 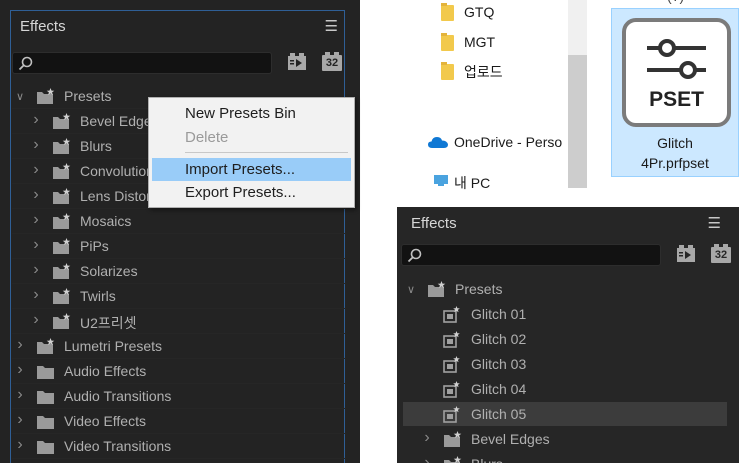 I want to click on tree-item-label: Solarizes, so click(x=109, y=271).